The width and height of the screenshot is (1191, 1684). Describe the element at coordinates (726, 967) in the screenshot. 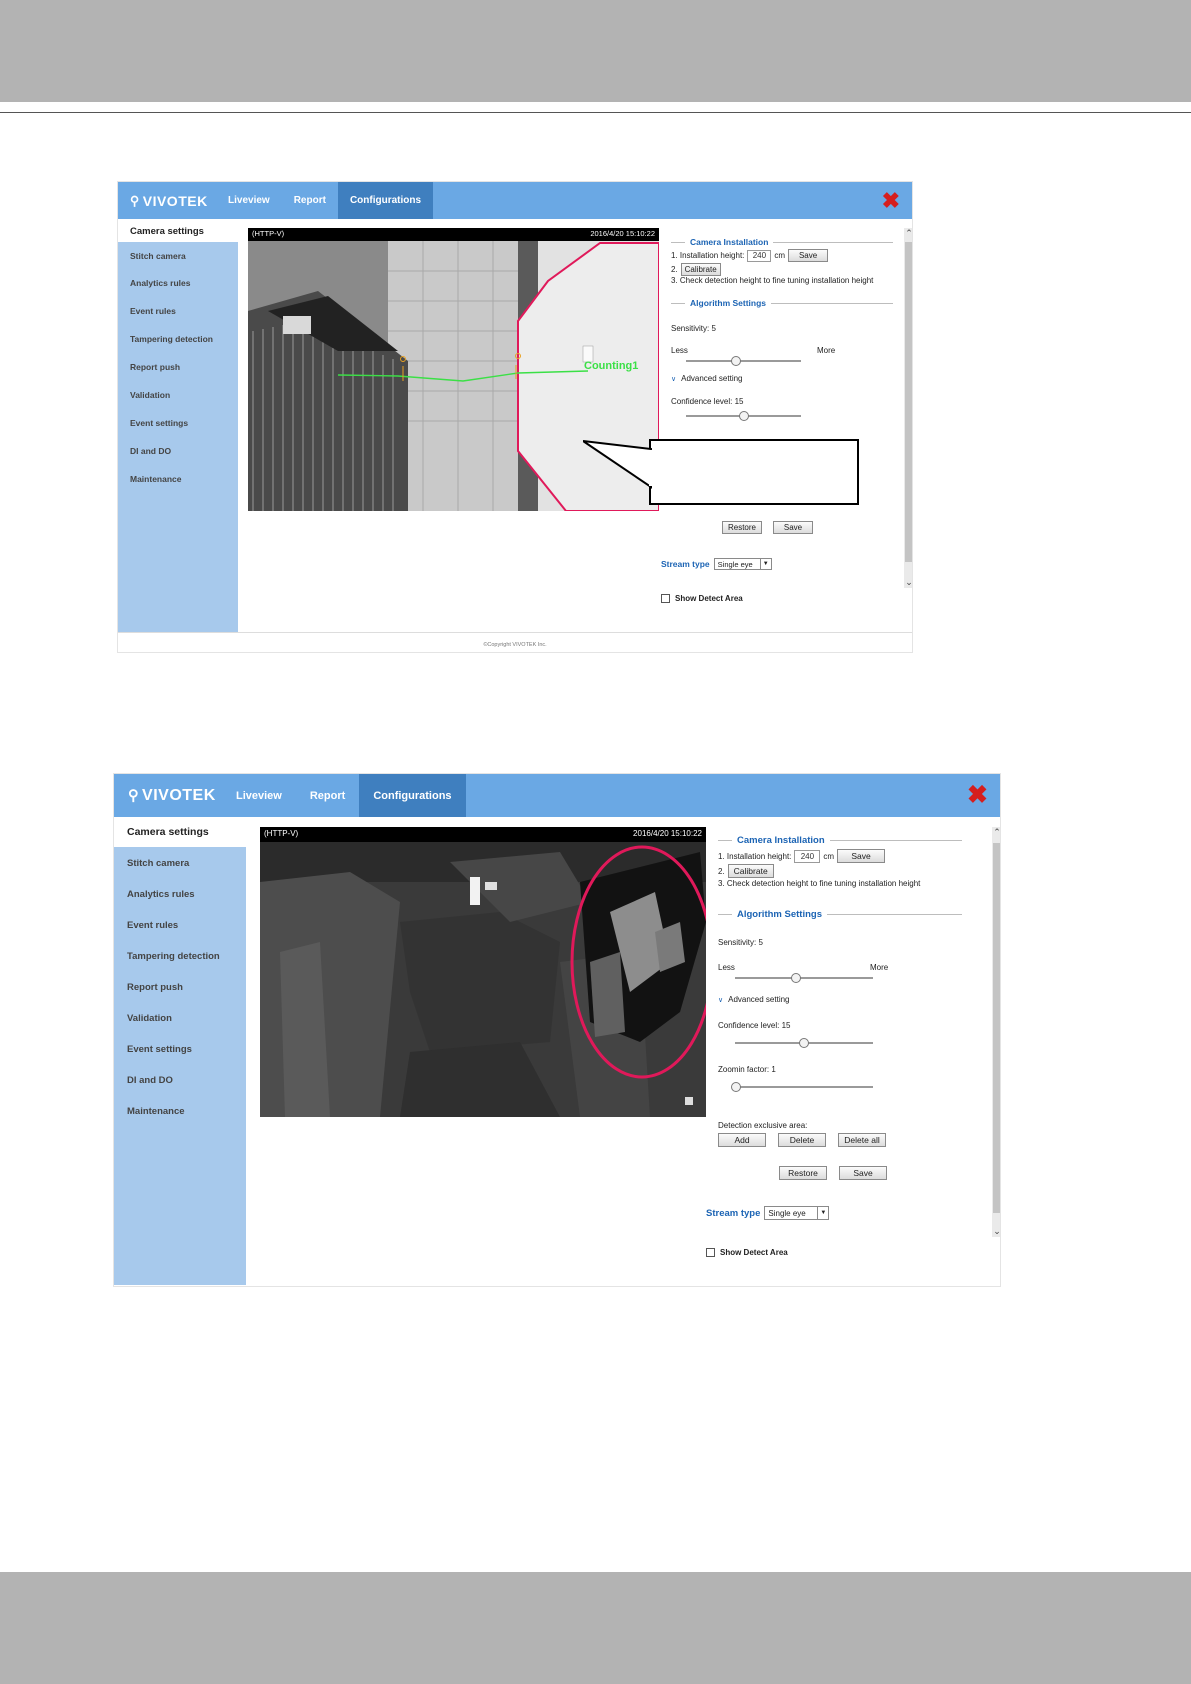

I see `slider-less-label: Less` at that location.